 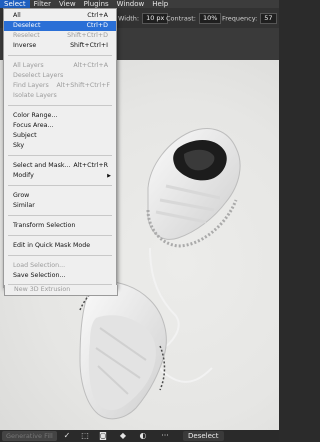 I want to click on menu-window: Window, so click(x=131, y=4).